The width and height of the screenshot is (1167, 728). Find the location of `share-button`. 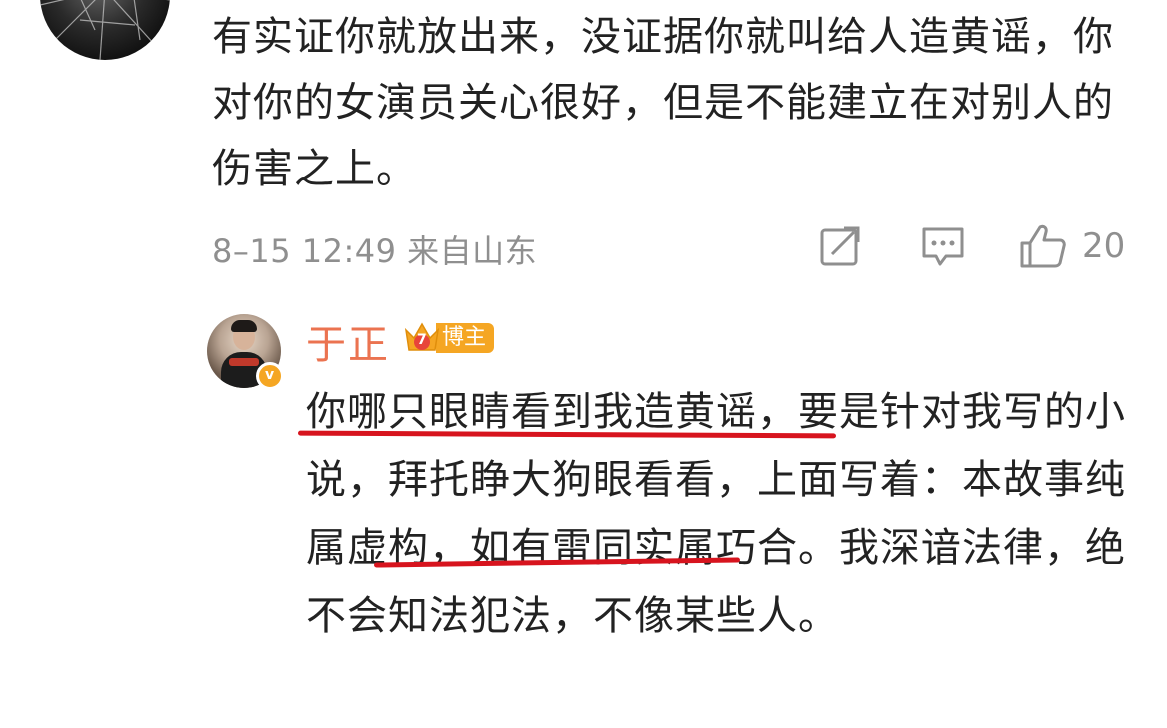

share-button is located at coordinates (840, 246).